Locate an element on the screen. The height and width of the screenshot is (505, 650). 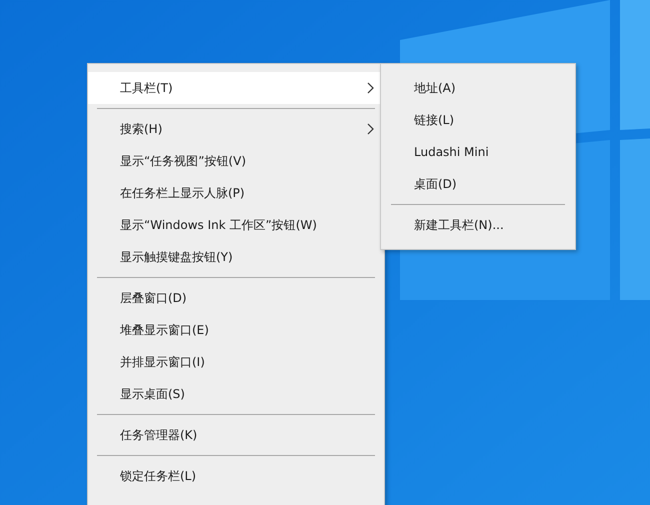
menu-item-label: 显示“任务视图”按钮(V) is located at coordinates (184, 161).